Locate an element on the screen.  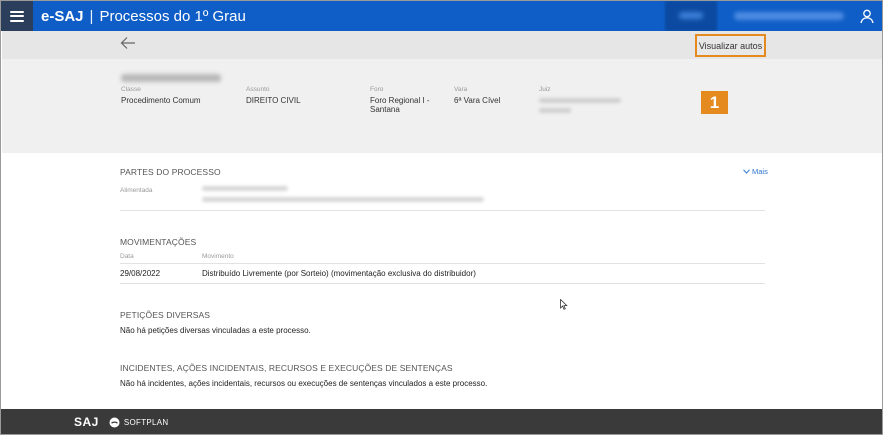
step-badge: 1 is located at coordinates (714, 102).